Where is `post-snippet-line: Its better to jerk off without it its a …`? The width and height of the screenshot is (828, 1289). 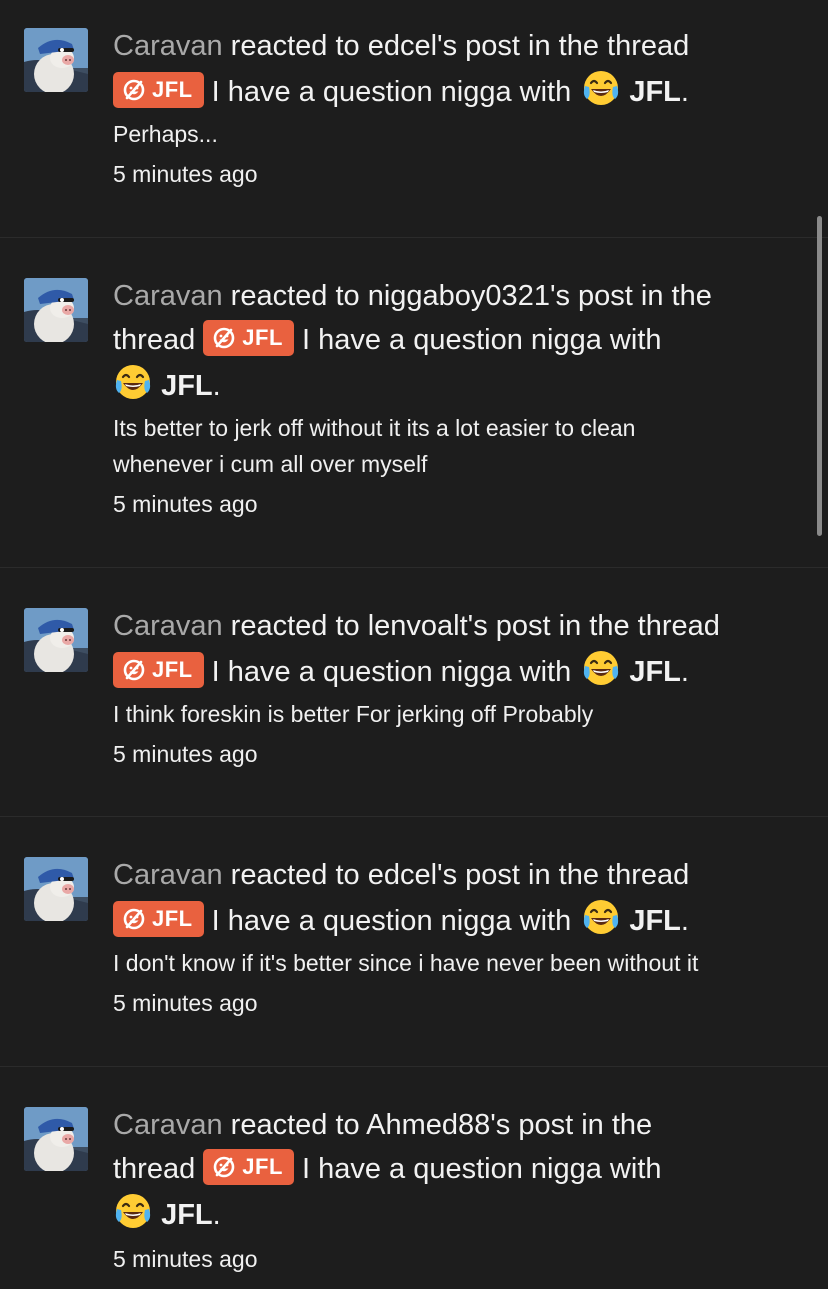
post-snippet-line: Its better to jerk off without it its a … is located at coordinates (374, 428).